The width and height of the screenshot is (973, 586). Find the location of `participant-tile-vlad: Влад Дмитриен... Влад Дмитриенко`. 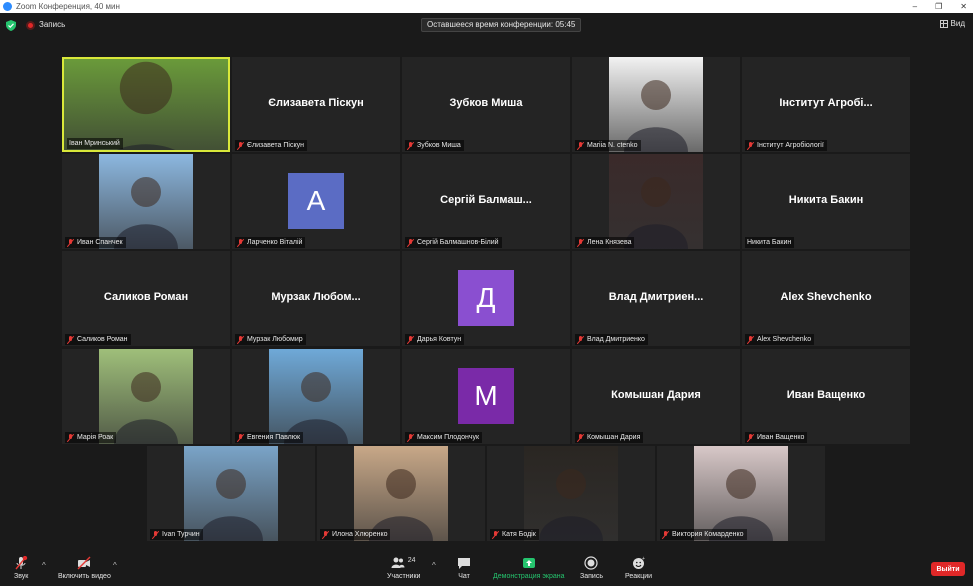

participant-tile-vlad: Влад Дмитриен... Влад Дмитриенко is located at coordinates (656, 298).